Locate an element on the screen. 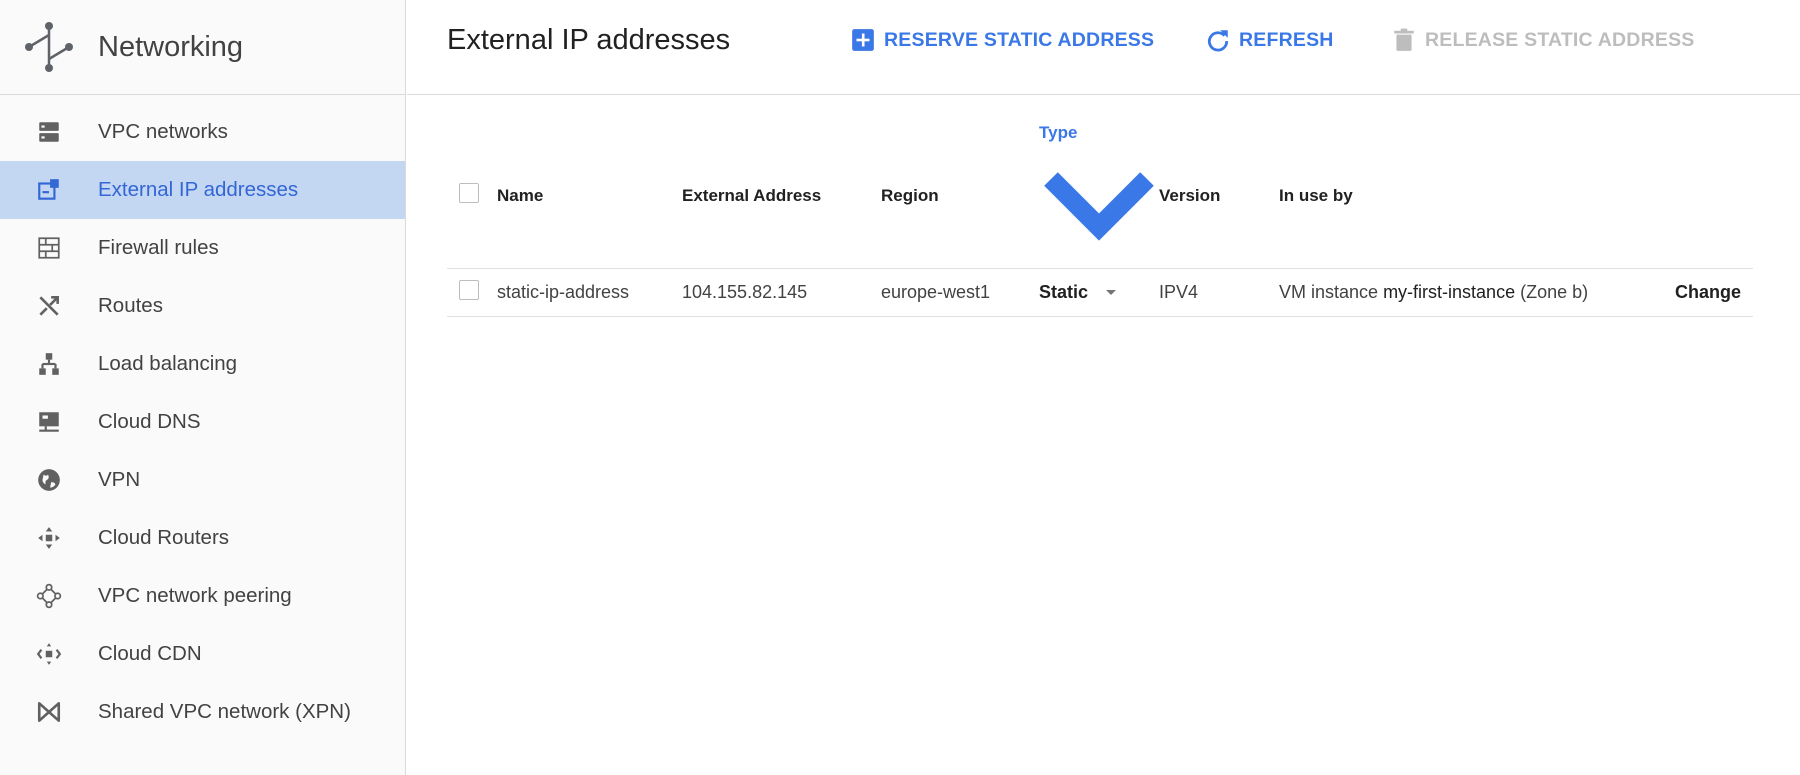 The height and width of the screenshot is (775, 1800). sidebar-item-label: Shared VPC network (XPN) is located at coordinates (224, 711).